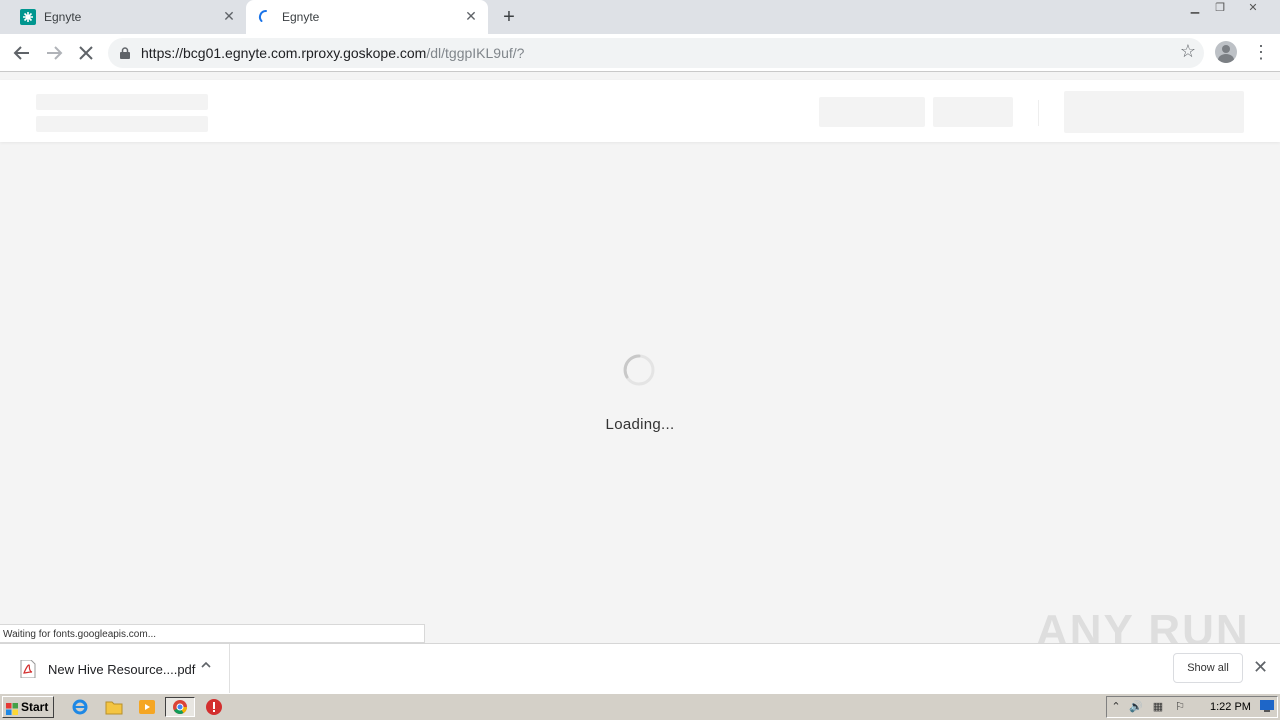 The image size is (1280, 720). I want to click on stop-sign-icon, so click(214, 707).